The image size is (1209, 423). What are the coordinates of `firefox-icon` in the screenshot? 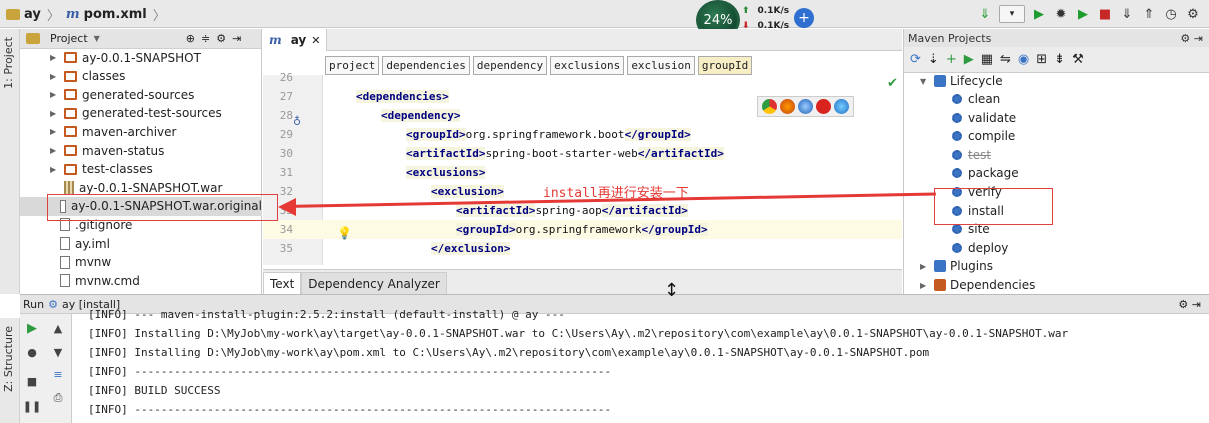 It's located at (787, 106).